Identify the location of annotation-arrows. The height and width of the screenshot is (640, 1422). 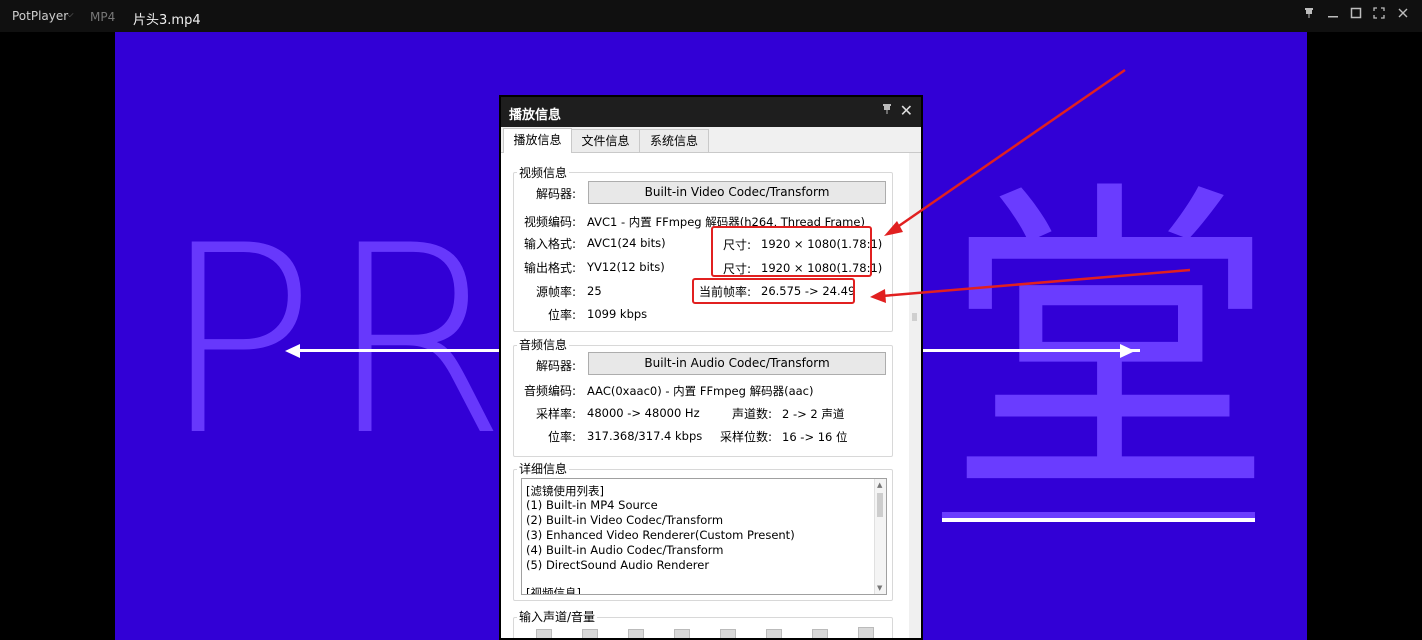
(1030, 185).